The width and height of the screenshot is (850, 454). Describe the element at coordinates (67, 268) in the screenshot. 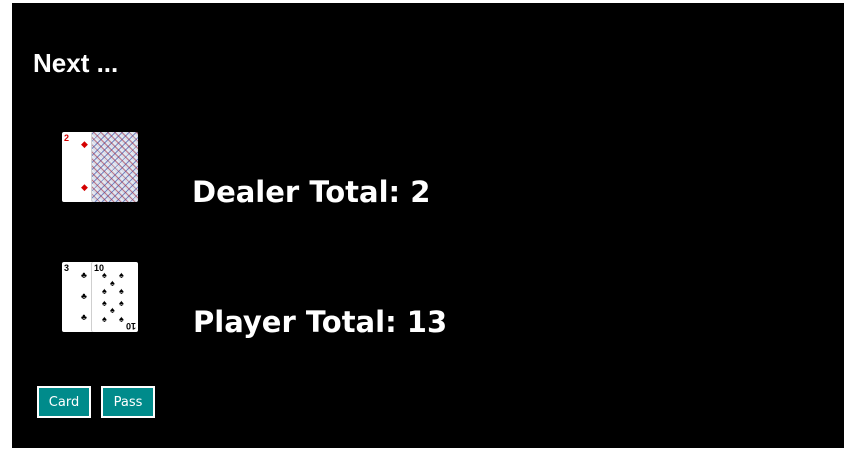

I see `card-rank: 3` at that location.